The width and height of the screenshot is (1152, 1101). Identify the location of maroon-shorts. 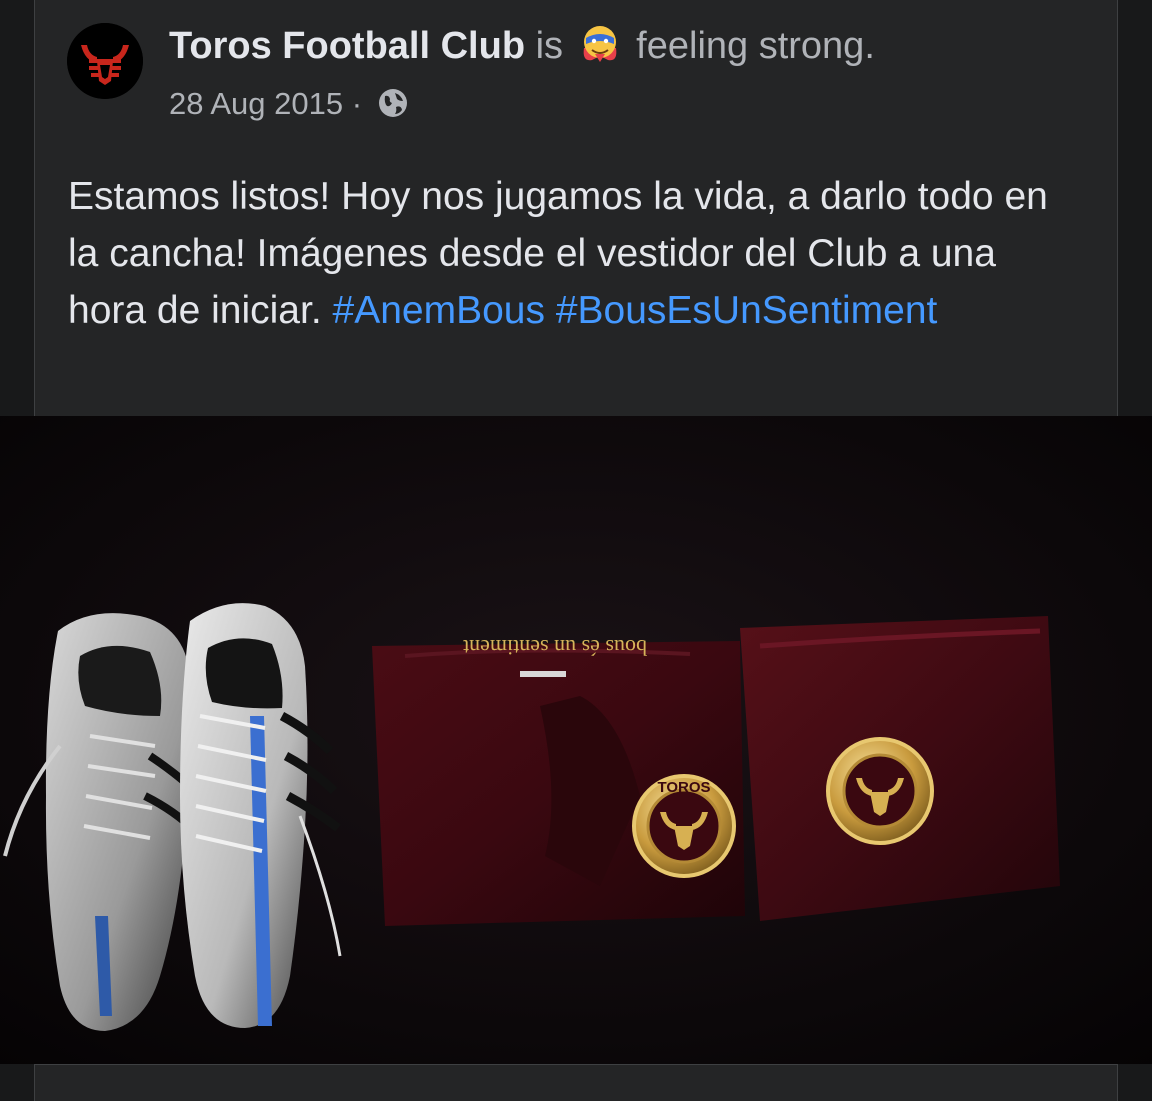
(900, 768).